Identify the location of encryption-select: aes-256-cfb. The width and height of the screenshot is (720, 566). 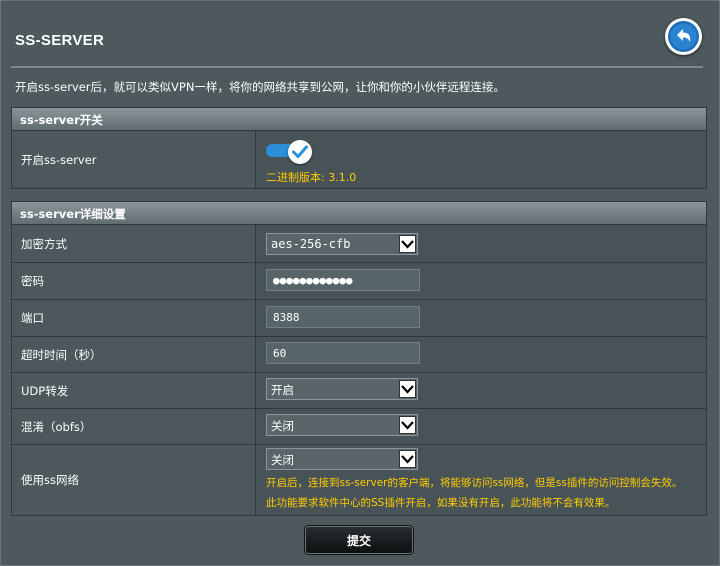
(342, 244).